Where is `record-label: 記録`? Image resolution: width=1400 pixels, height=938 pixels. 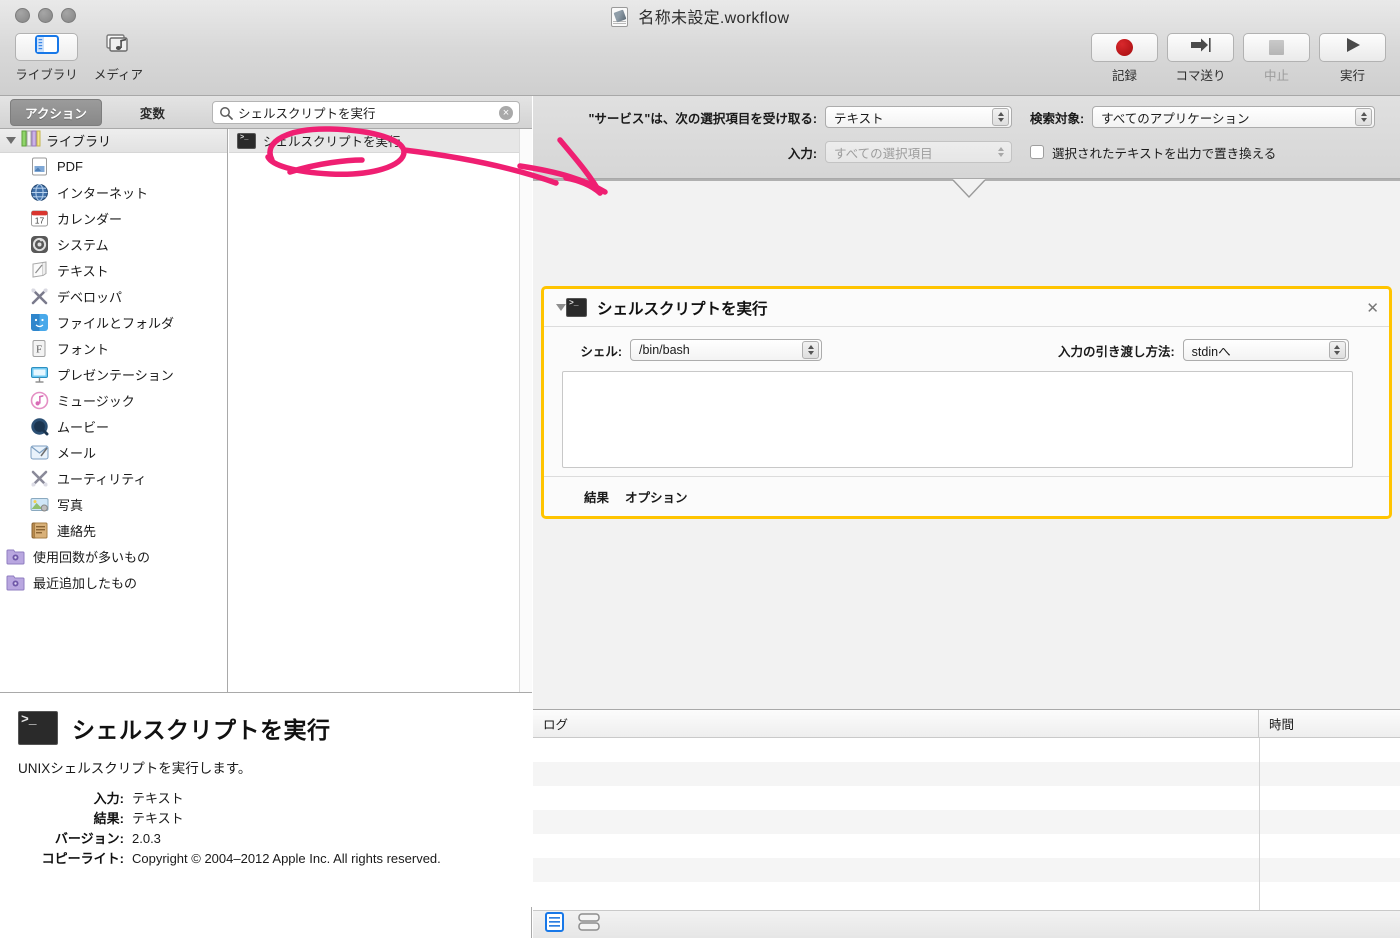 record-label: 記録 is located at coordinates (1124, 76).